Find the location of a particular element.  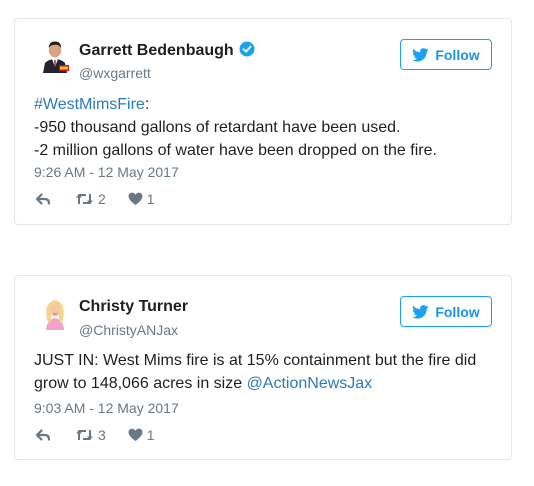

verified-badge-icon is located at coordinates (247, 49).